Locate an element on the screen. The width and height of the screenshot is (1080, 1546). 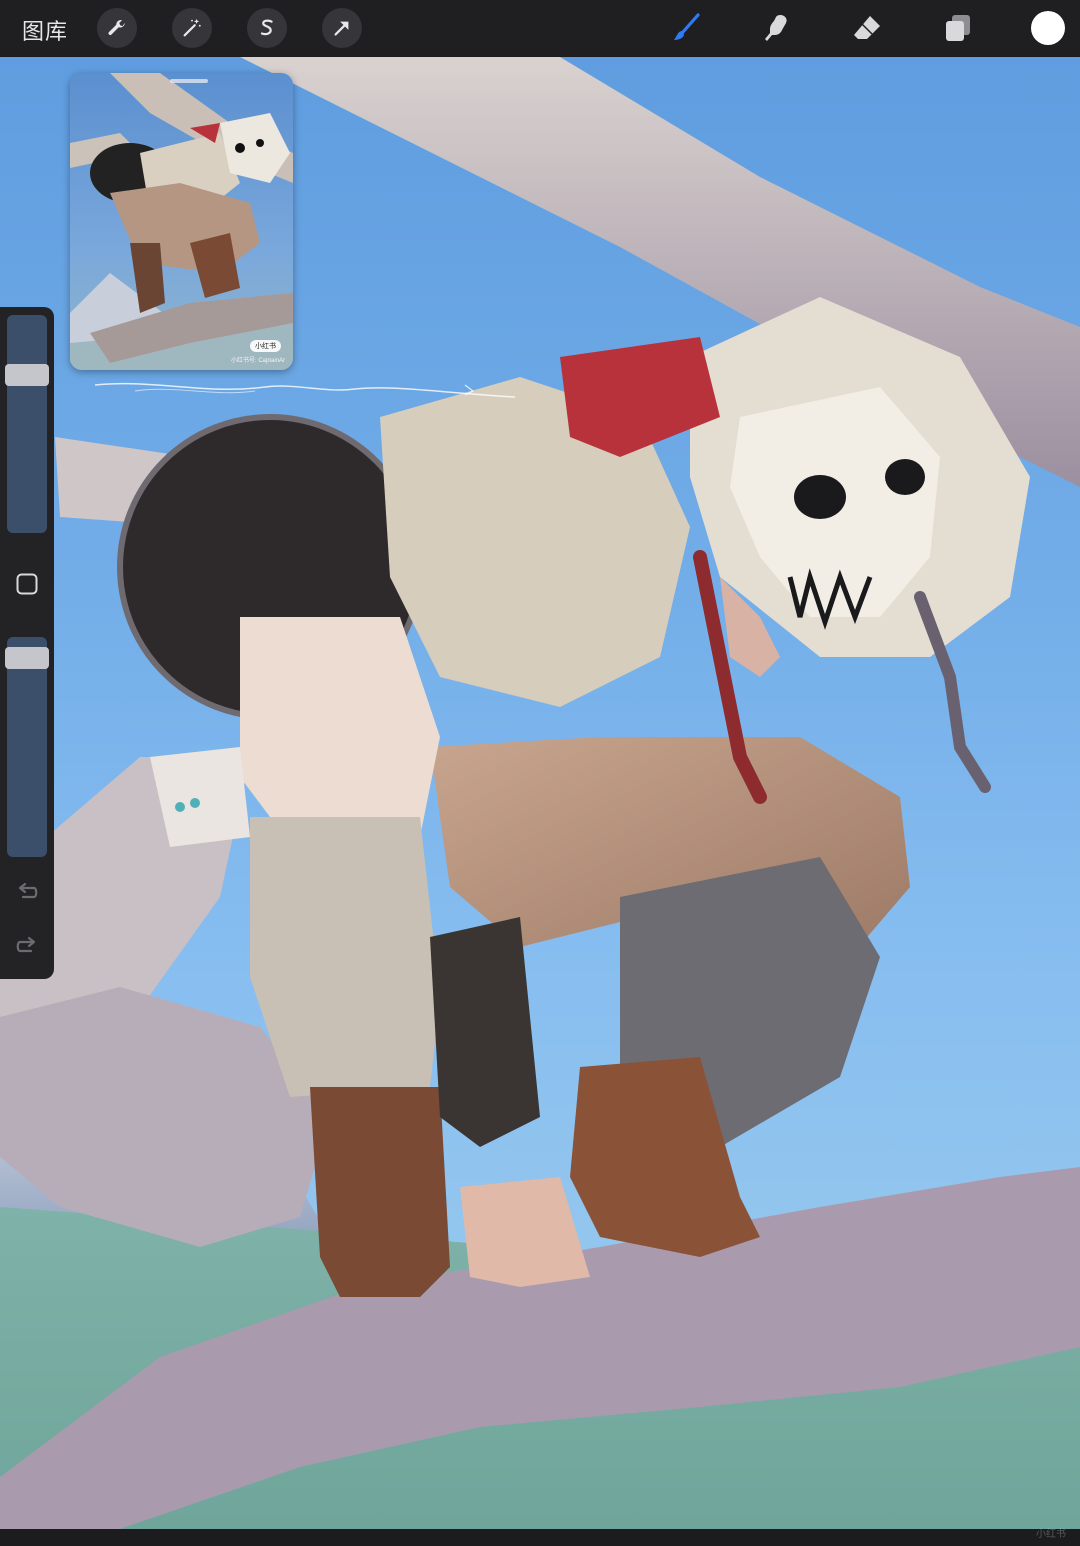
brush-icon is located at coordinates (687, 26).